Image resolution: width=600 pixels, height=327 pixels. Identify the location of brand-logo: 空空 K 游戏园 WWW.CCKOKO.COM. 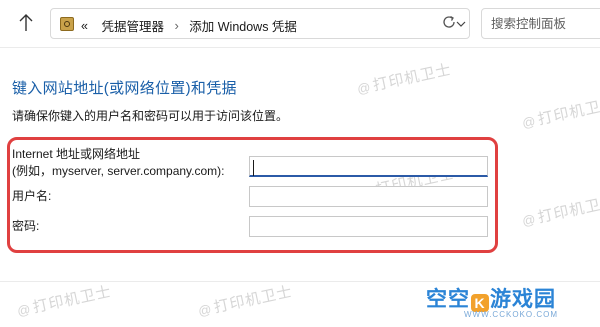
(511, 303).